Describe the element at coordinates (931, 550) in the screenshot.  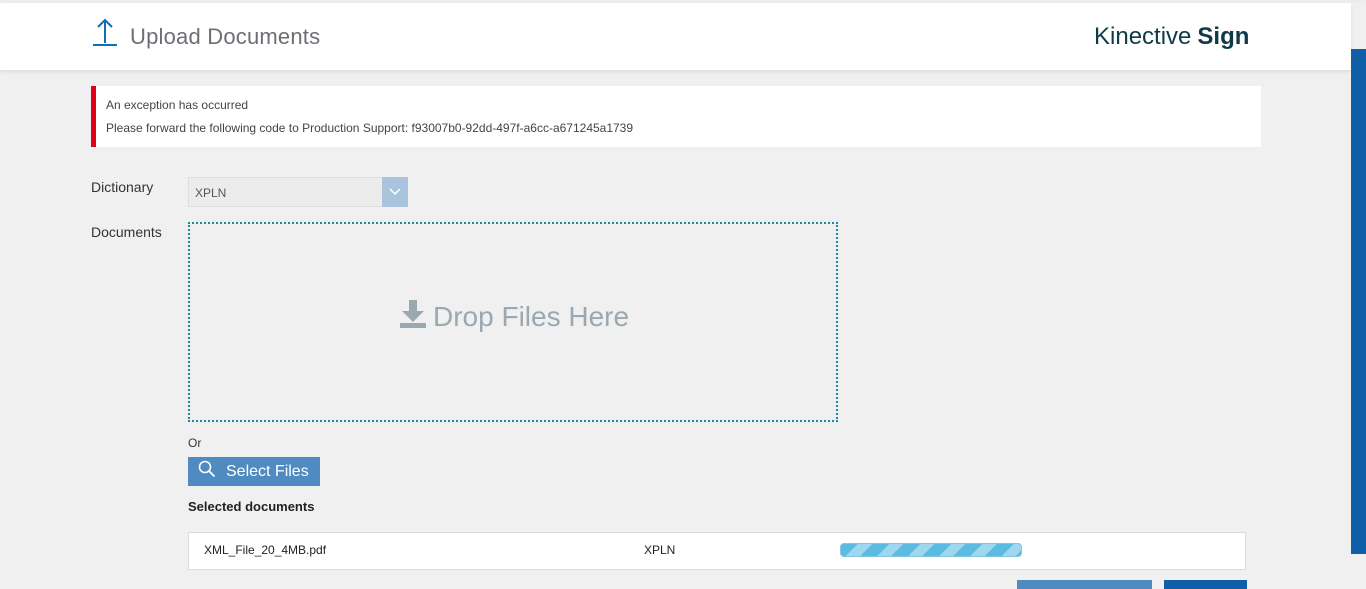
I see `upload-progress-bar` at that location.